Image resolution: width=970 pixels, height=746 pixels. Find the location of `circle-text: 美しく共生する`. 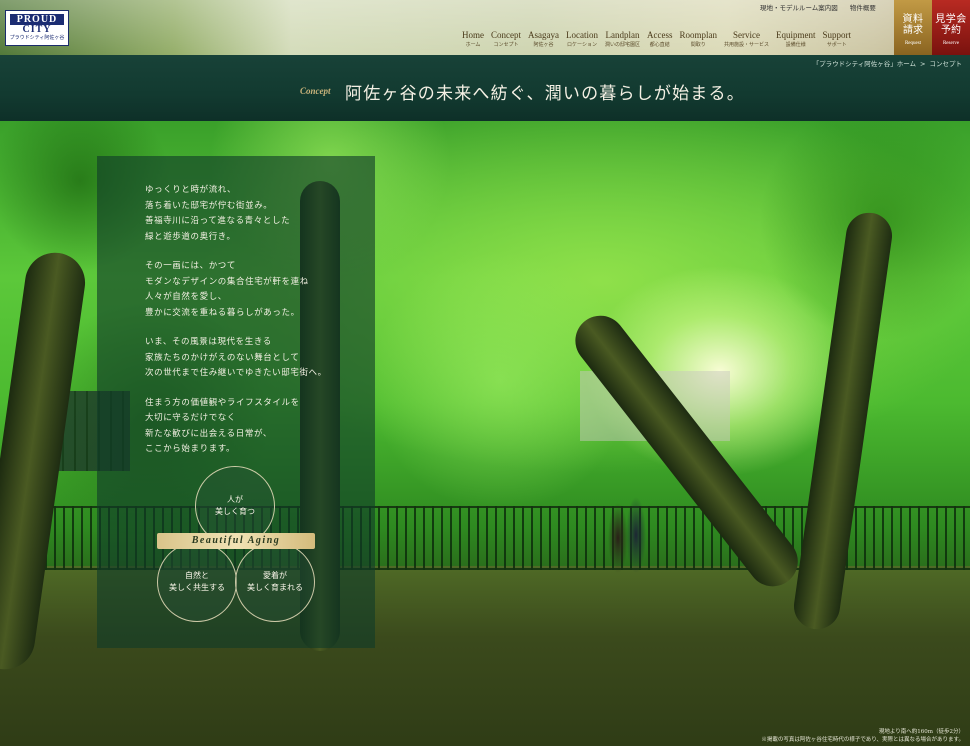

circle-text: 美しく共生する is located at coordinates (197, 587).